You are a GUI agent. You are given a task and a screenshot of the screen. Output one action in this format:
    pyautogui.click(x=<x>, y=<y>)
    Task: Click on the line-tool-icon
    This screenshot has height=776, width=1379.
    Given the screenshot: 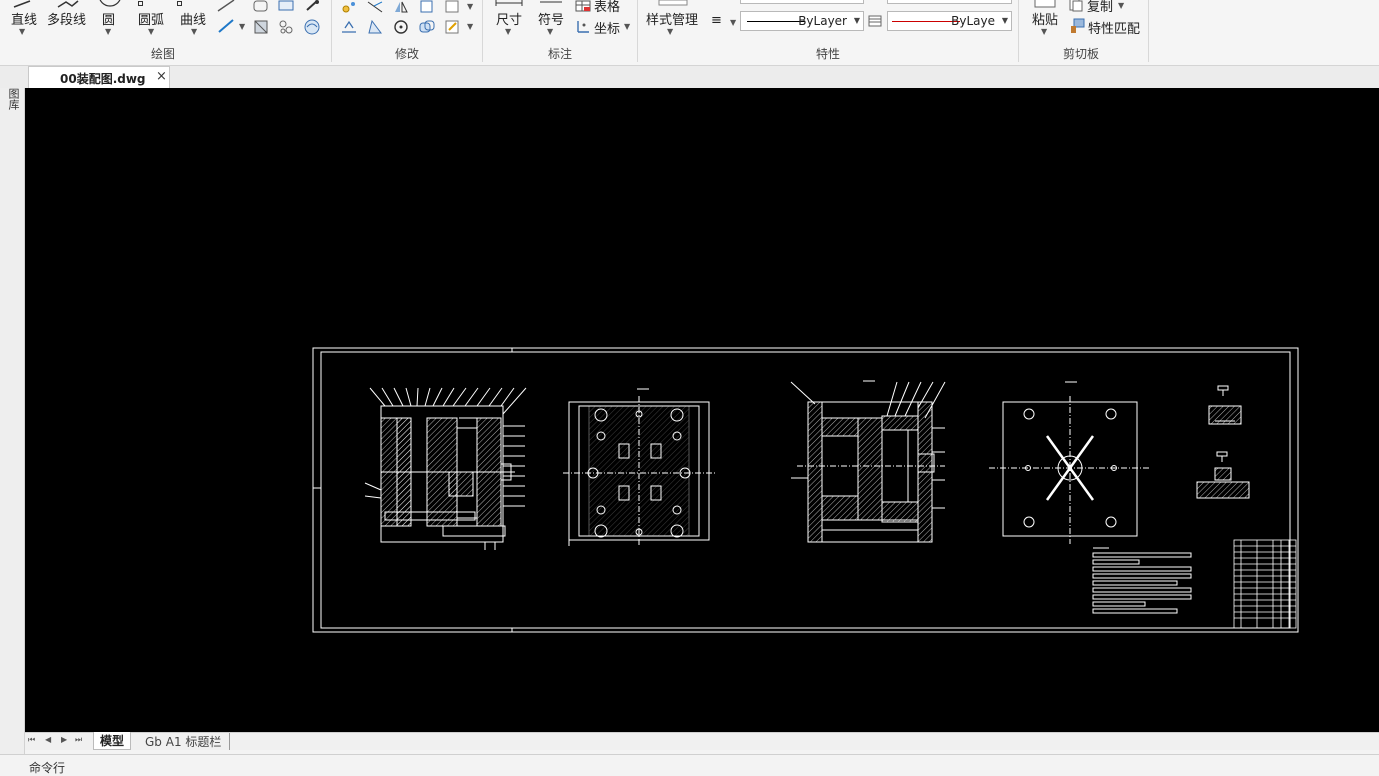 What is the action you would take?
    pyautogui.click(x=22, y=4)
    